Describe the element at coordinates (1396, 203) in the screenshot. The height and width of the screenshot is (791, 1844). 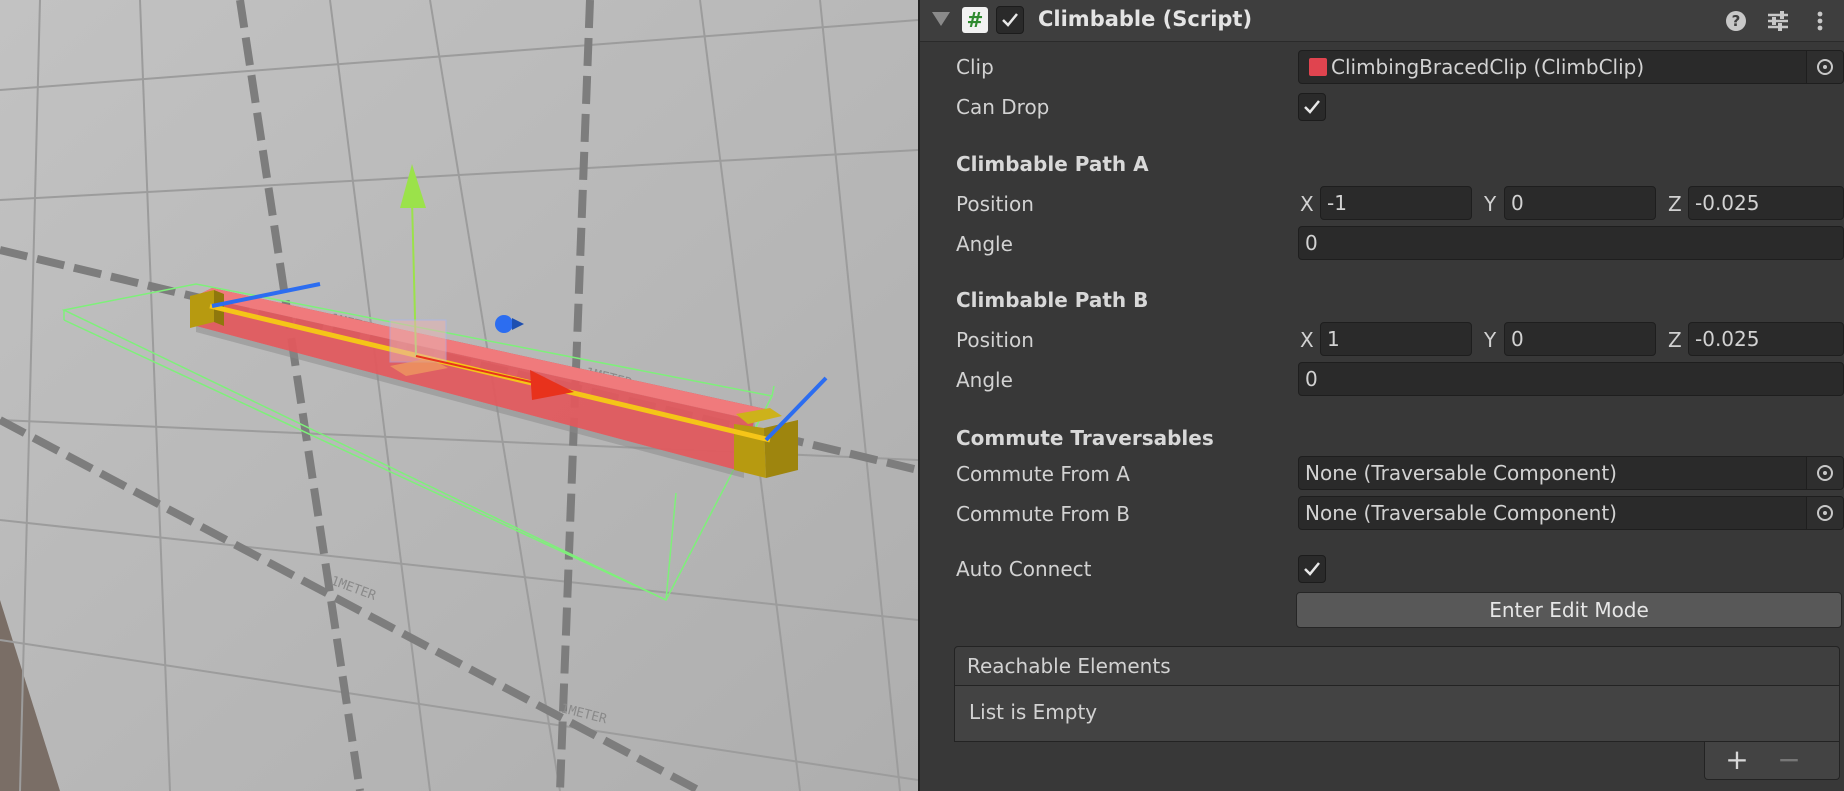
I see `path-a-x-field: -1` at that location.